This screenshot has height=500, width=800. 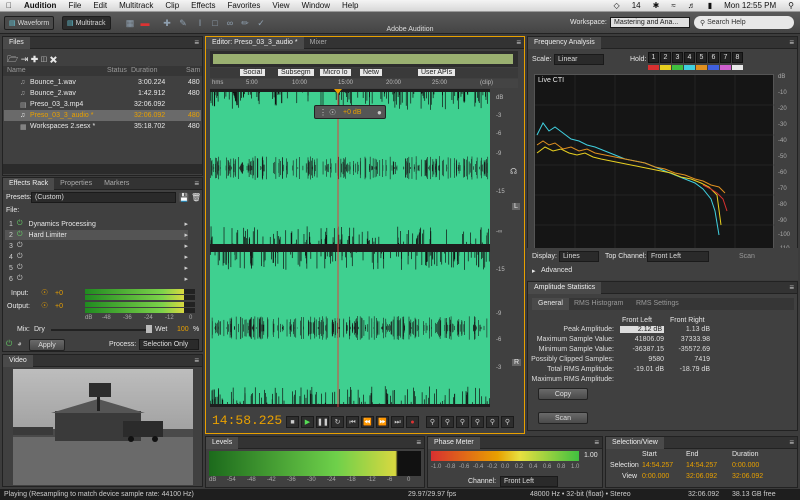 What do you see at coordinates (59, 293) in the screenshot?
I see `input-value: +0` at bounding box center [59, 293].